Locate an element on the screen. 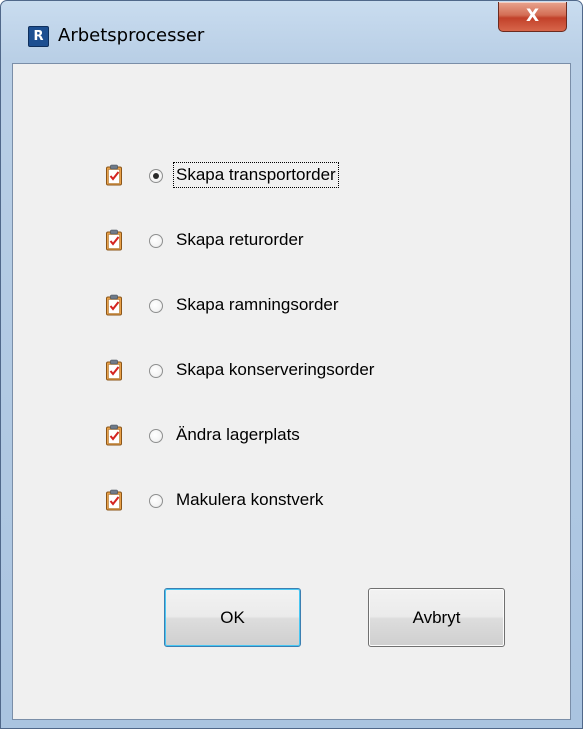  window-title: Arbetsprocesser is located at coordinates (131, 35).